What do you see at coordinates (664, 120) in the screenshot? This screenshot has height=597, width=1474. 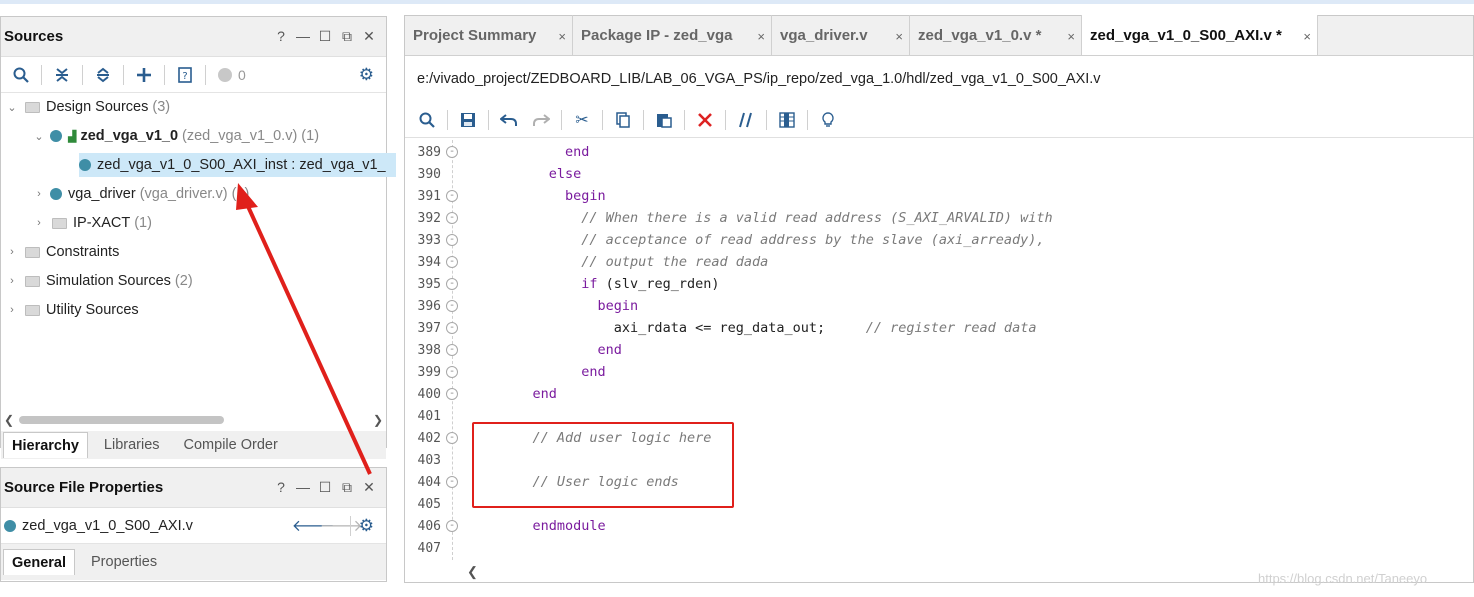 I see `paste-icon` at bounding box center [664, 120].